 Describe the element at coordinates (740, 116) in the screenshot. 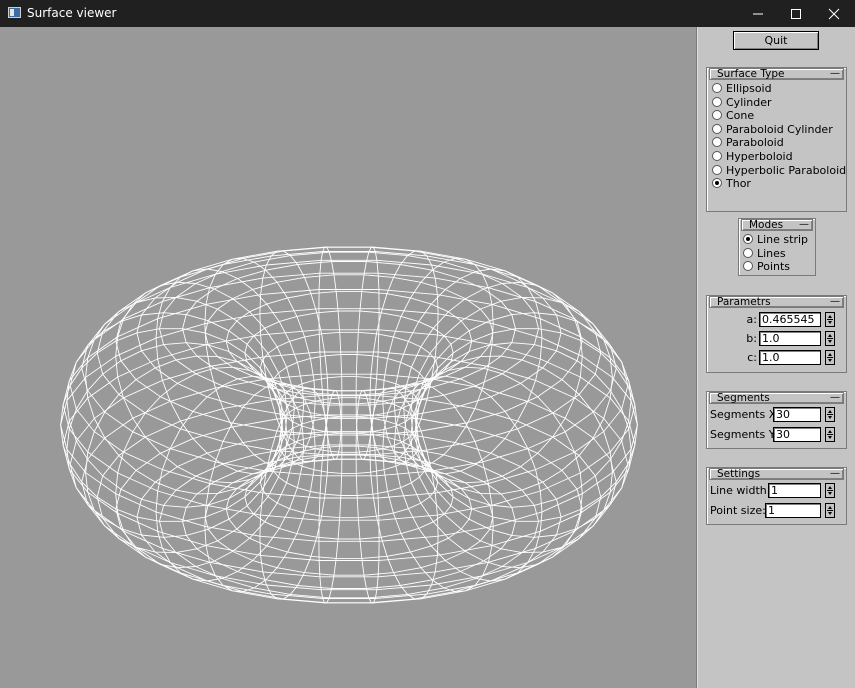

I see `surface-type-option-label: Cone` at that location.